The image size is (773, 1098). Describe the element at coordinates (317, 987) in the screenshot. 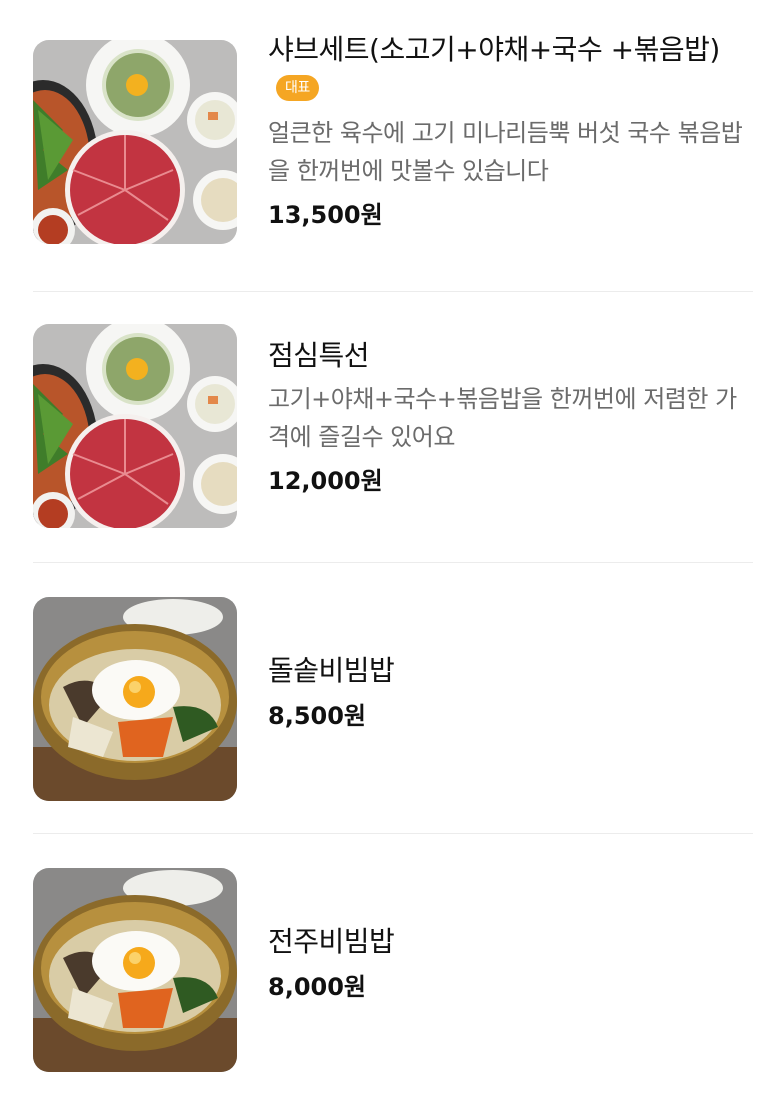

I see `menu-item-price: 8,000원` at that location.